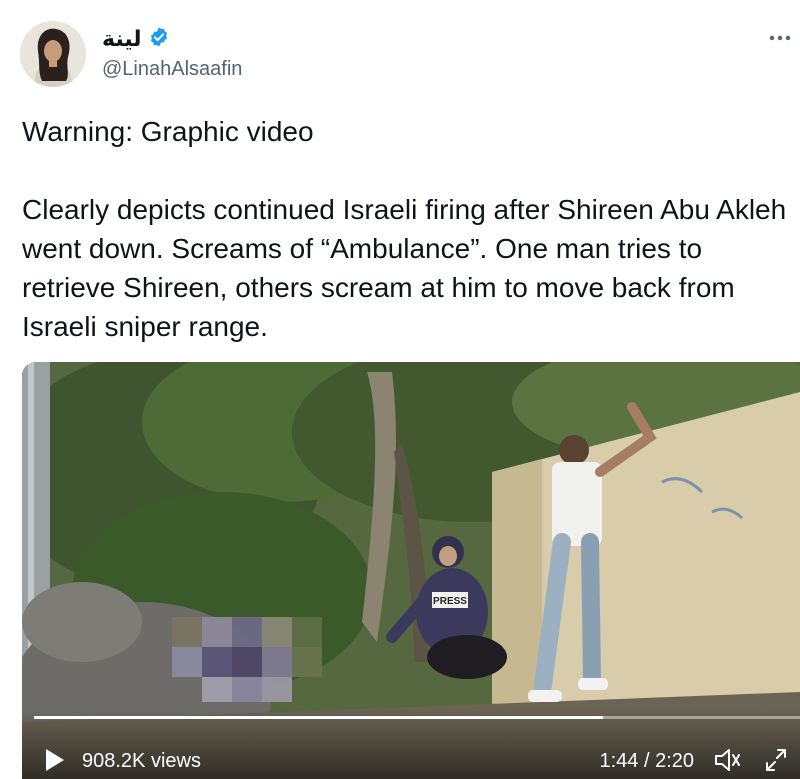  What do you see at coordinates (122, 39) in the screenshot?
I see `display-name: لينة` at bounding box center [122, 39].